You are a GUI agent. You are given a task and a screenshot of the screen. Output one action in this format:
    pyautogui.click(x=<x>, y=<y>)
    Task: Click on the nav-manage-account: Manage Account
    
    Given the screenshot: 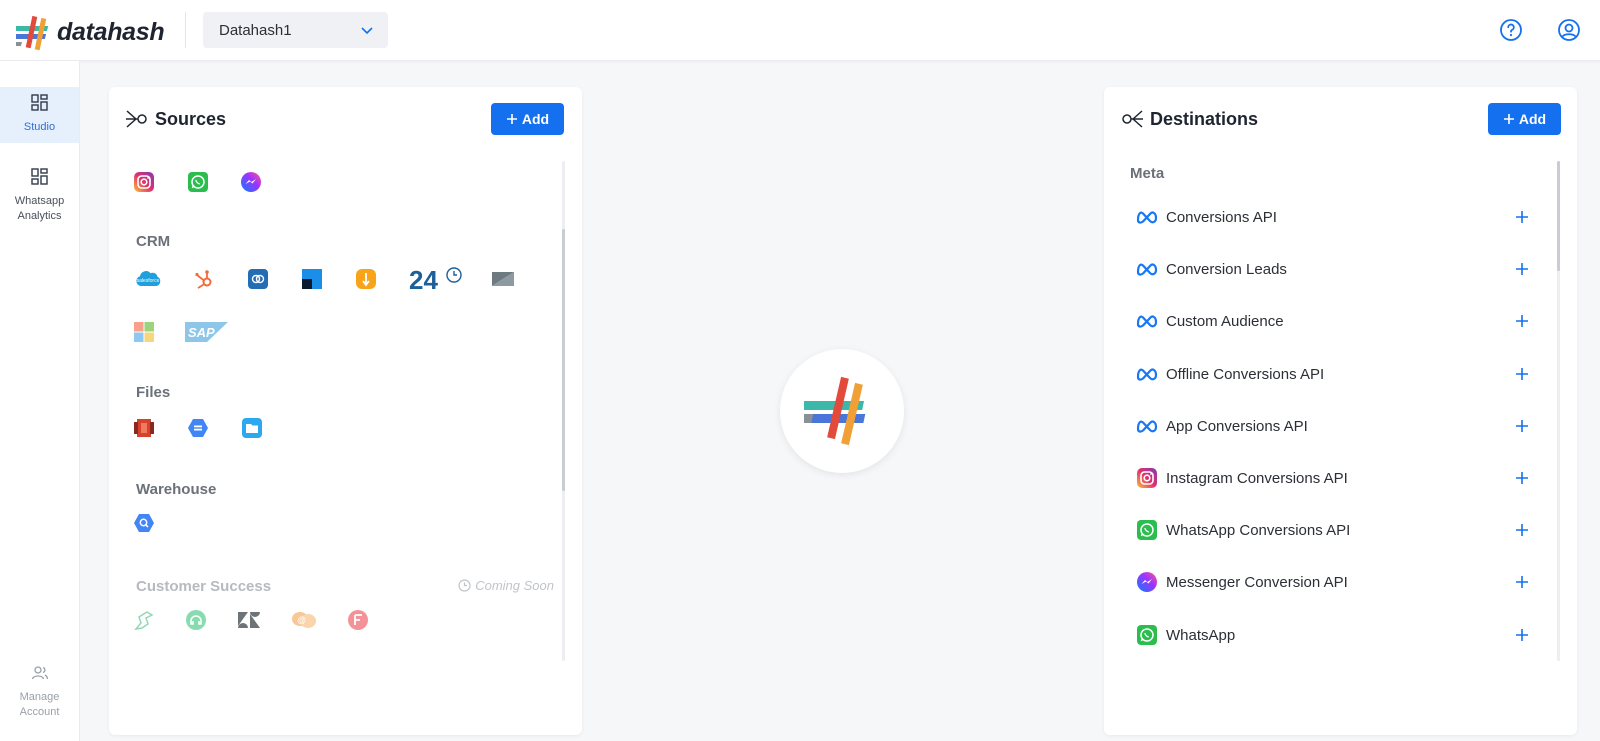 What is the action you would take?
    pyautogui.click(x=39, y=700)
    